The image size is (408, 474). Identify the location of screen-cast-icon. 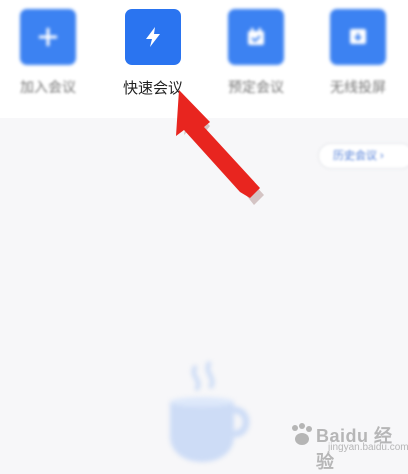
(358, 36).